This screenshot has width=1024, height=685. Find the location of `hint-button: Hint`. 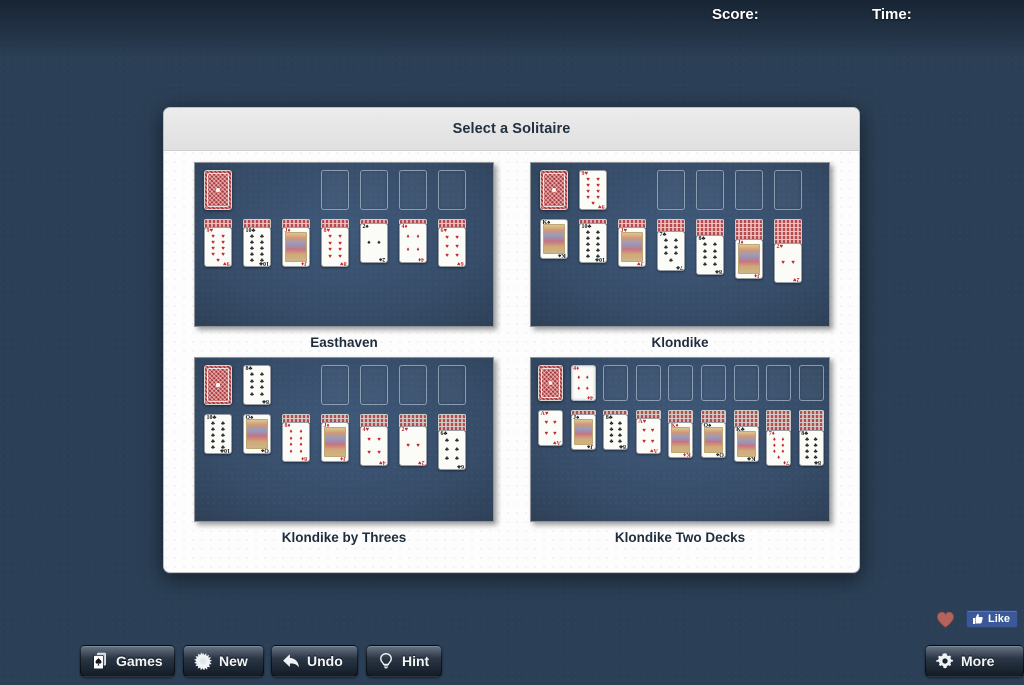

hint-button: Hint is located at coordinates (404, 661).